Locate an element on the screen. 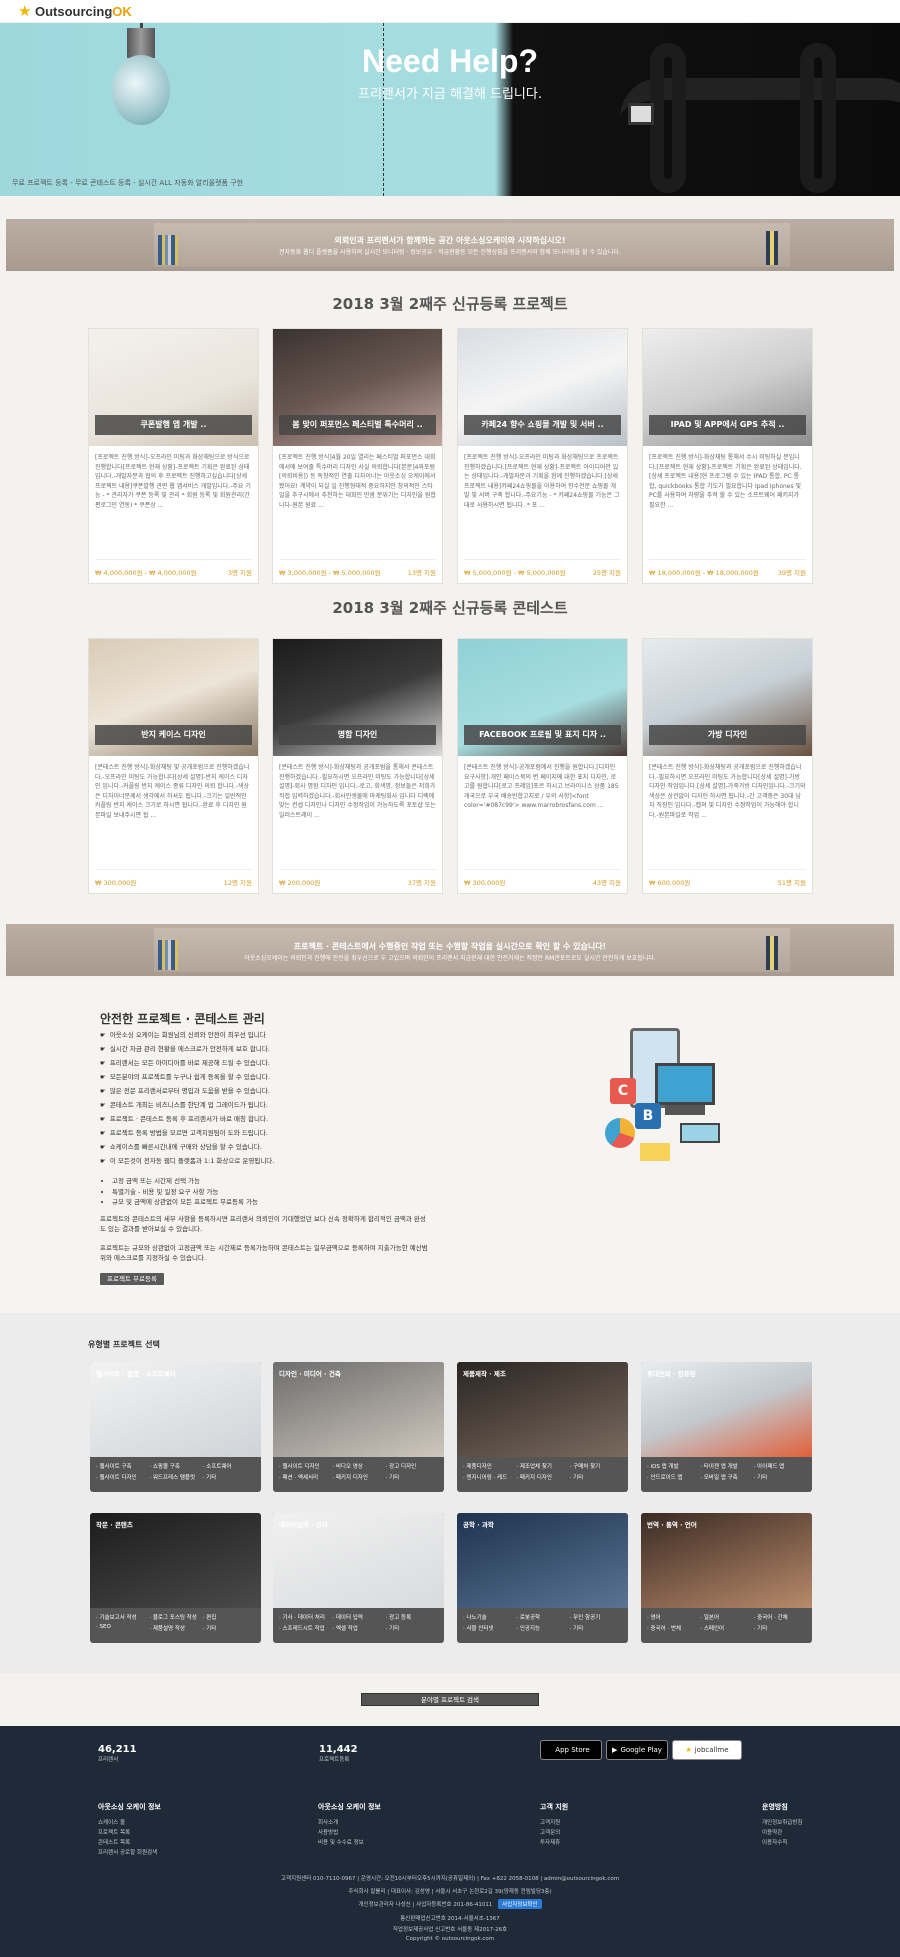  category-link: · 중국어 · 간체 is located at coordinates (780, 1617).